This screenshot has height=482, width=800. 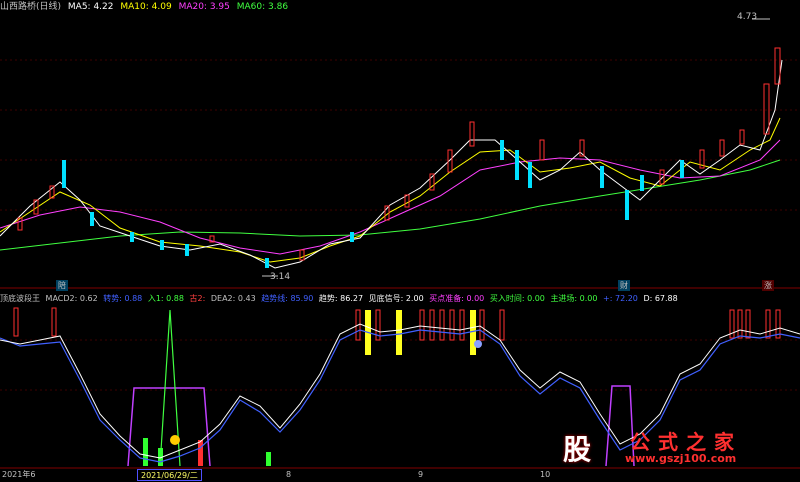 I want to click on macd2-value: MACD2: 0.62, so click(x=71, y=298).